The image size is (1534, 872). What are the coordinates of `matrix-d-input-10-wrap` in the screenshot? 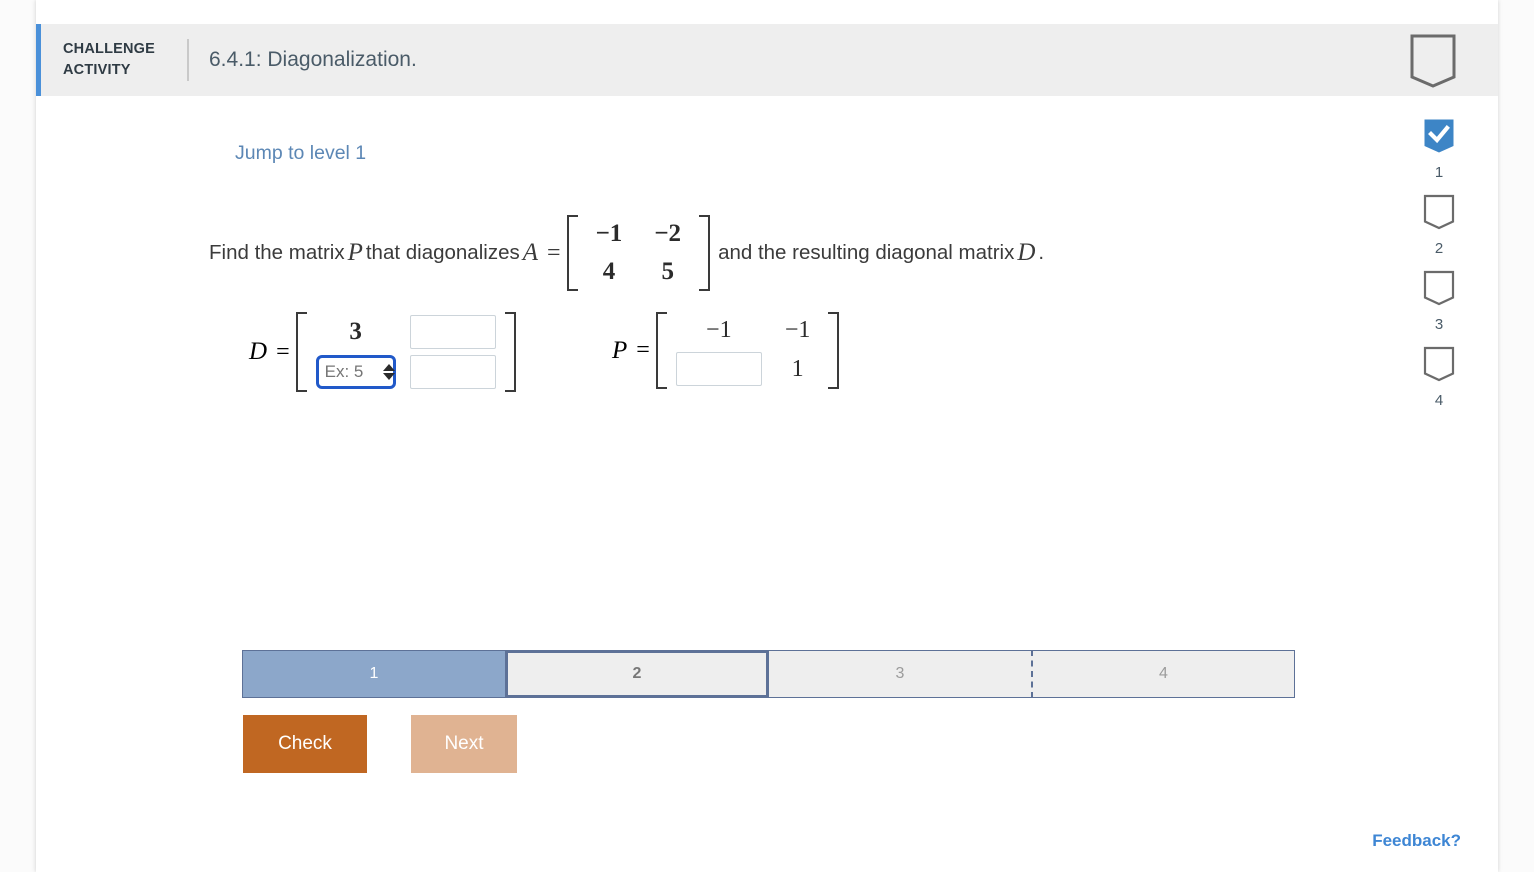 It's located at (356, 372).